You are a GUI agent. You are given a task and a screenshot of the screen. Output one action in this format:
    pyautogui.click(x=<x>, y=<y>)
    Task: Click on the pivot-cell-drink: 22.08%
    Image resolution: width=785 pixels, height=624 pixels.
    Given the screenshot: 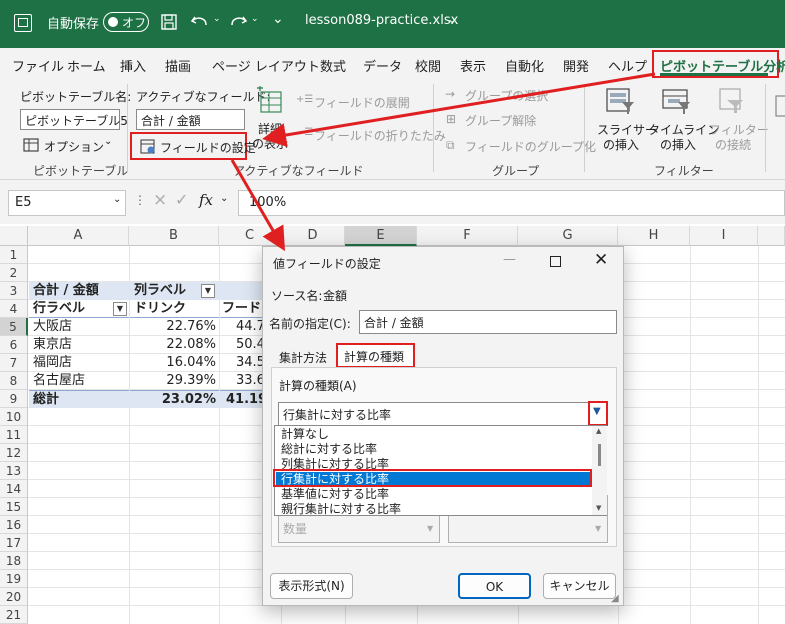 What is the action you would take?
    pyautogui.click(x=173, y=345)
    